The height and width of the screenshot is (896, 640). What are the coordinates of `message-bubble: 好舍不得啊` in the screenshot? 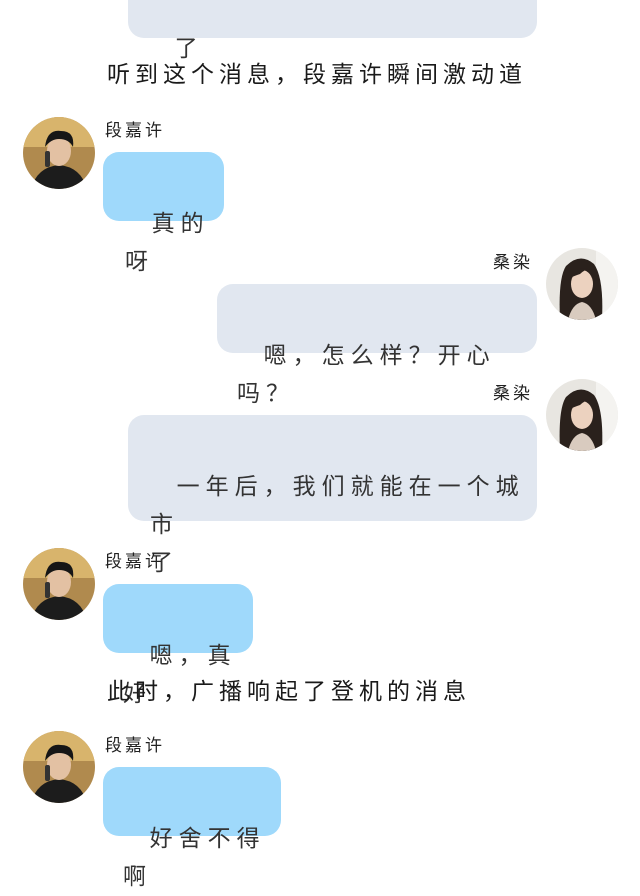 It's located at (192, 828).